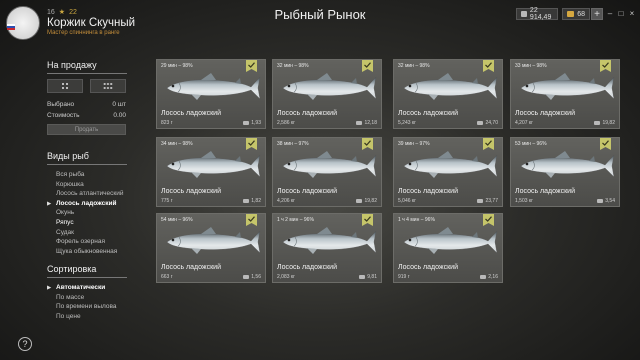 The width and height of the screenshot is (640, 360). Describe the element at coordinates (70, 184) in the screenshot. I see `fish-type-item: Корюшка` at that location.